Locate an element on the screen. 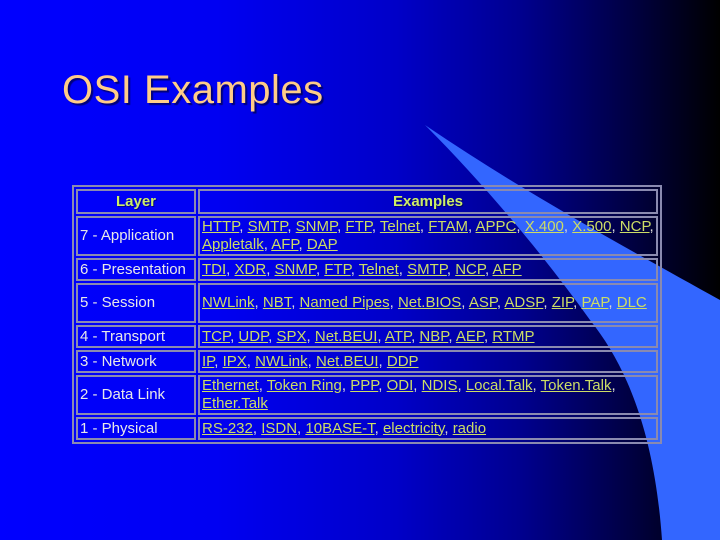  slide-title: OSI Examples is located at coordinates (193, 90).